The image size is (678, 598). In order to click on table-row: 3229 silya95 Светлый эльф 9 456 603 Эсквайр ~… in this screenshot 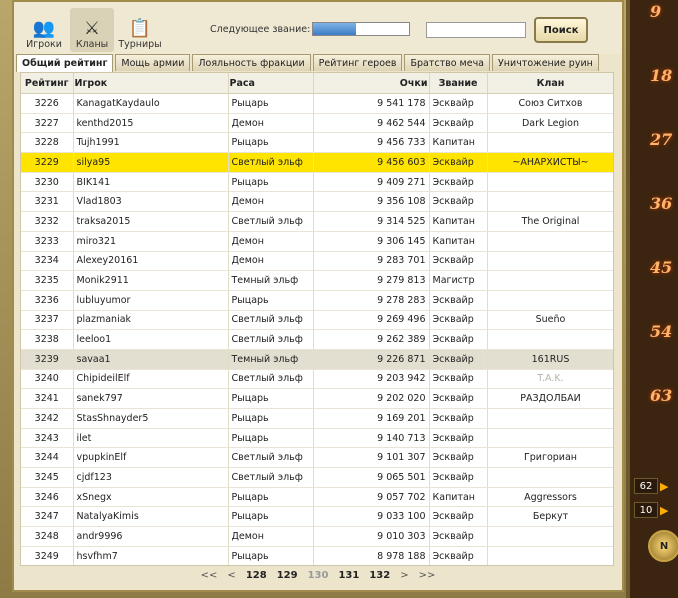, I will do `click(317, 162)`.